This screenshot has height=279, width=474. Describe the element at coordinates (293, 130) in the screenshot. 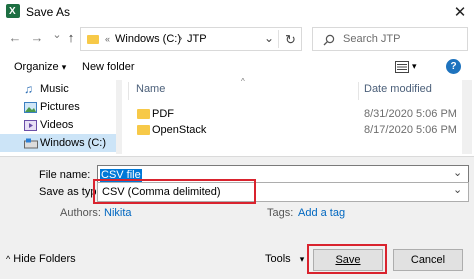

I see `list-item: OpenStack 8/17/2020 5:06 PM` at that location.